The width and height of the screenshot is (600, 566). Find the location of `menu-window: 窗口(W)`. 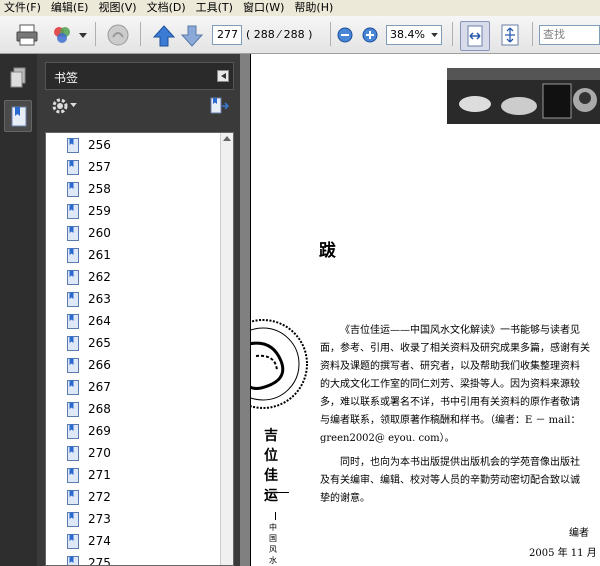

menu-window: 窗口(W) is located at coordinates (263, 8).